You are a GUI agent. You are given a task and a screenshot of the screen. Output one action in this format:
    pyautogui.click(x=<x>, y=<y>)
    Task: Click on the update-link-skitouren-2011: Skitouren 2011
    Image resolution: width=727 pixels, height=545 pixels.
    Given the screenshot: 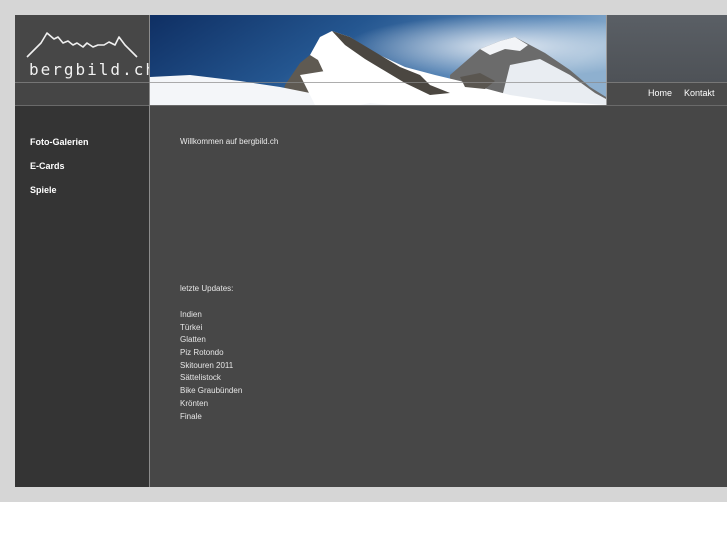 What is the action you would take?
    pyautogui.click(x=211, y=366)
    